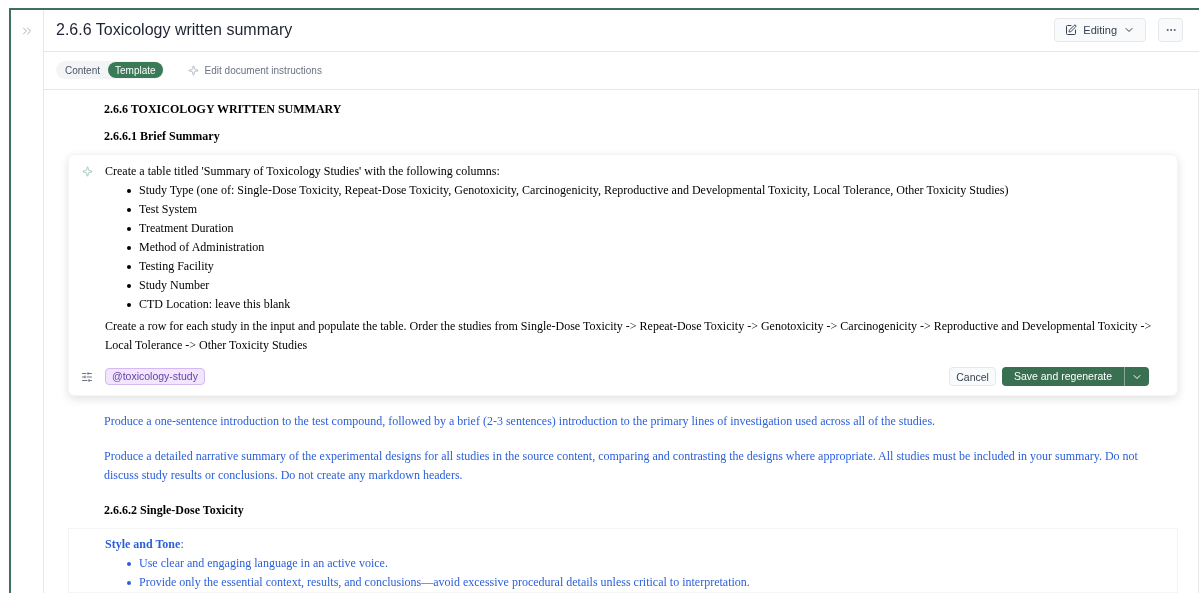 This screenshot has width=1199, height=593. I want to click on context-tag: @toxicology-study, so click(155, 376).